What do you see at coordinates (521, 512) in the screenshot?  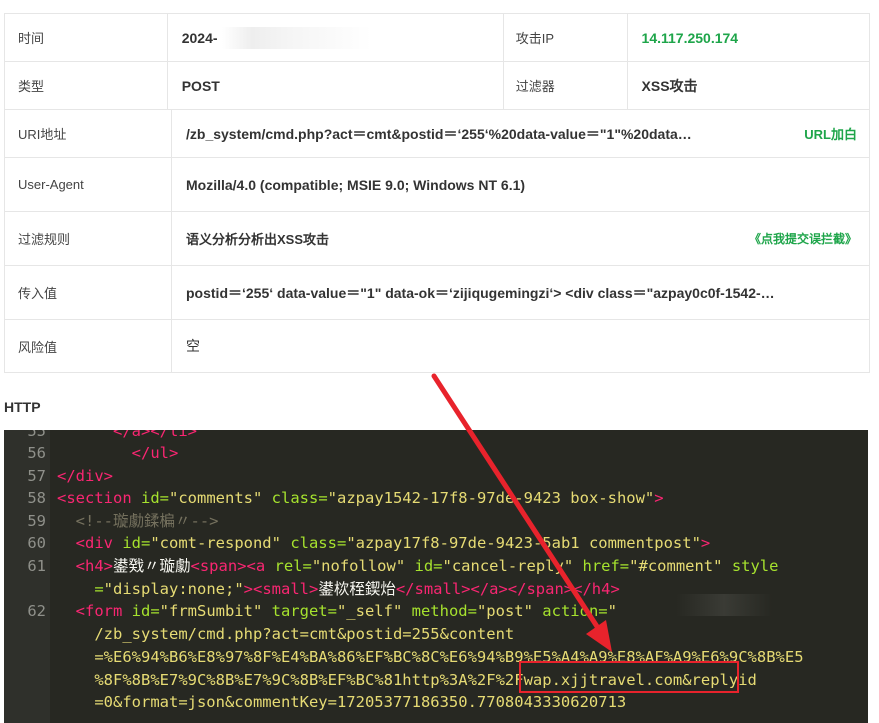 I see `annotation-arrow` at bounding box center [521, 512].